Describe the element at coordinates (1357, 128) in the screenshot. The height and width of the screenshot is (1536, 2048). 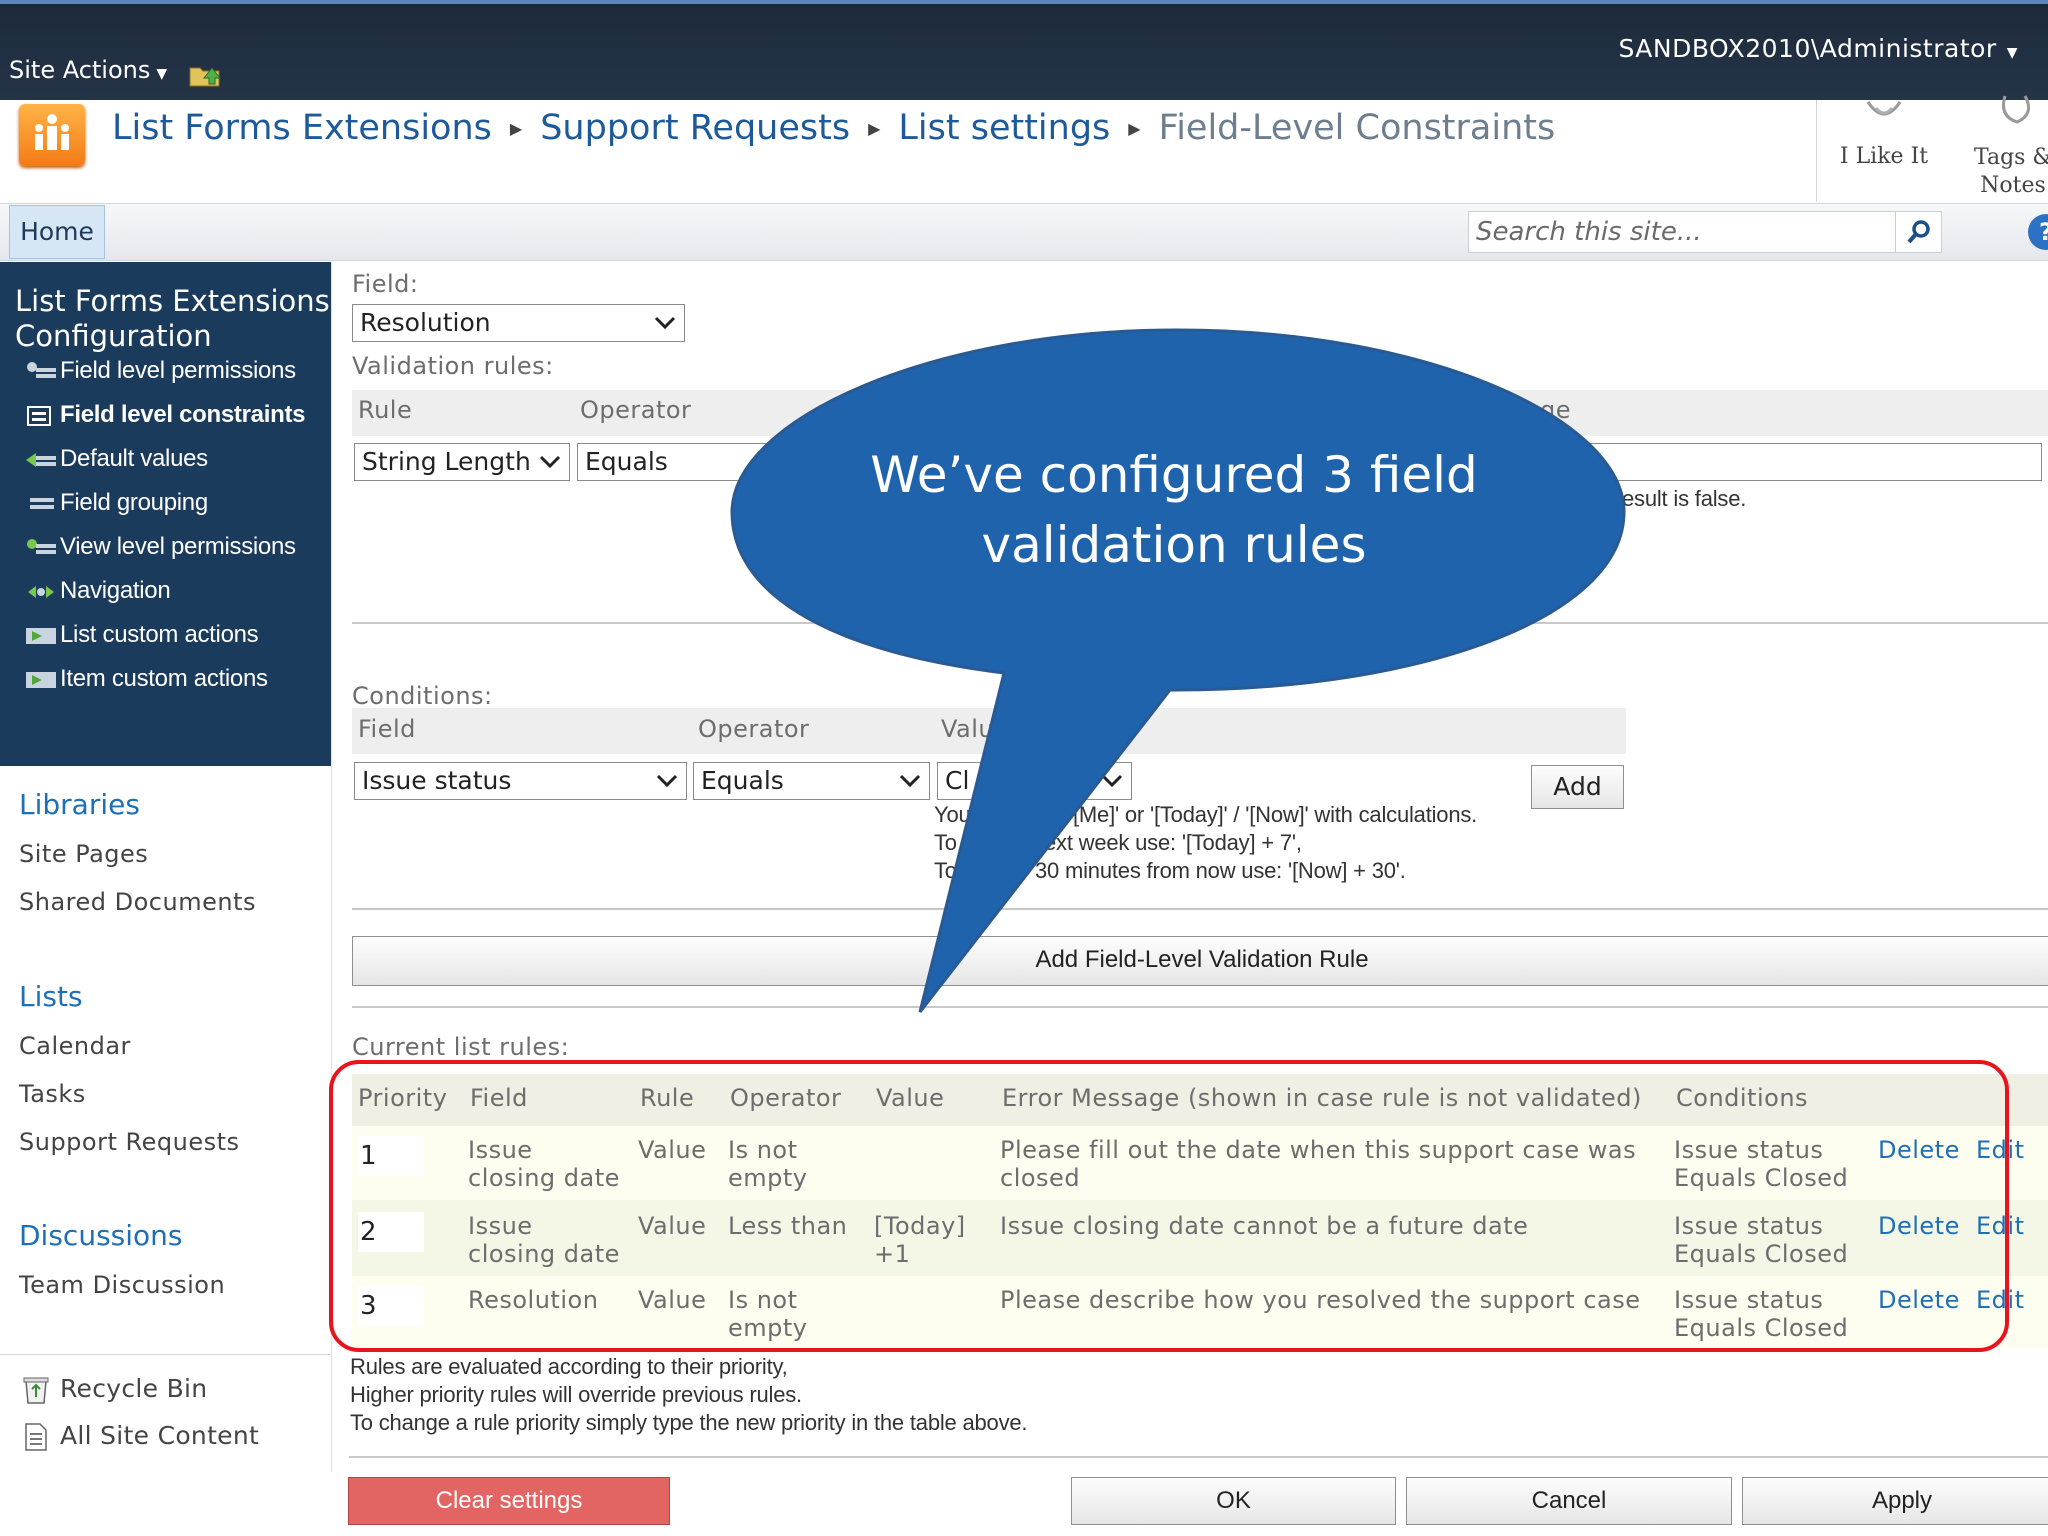
I see `breadcrumb-current: Field-Level Constraints` at that location.